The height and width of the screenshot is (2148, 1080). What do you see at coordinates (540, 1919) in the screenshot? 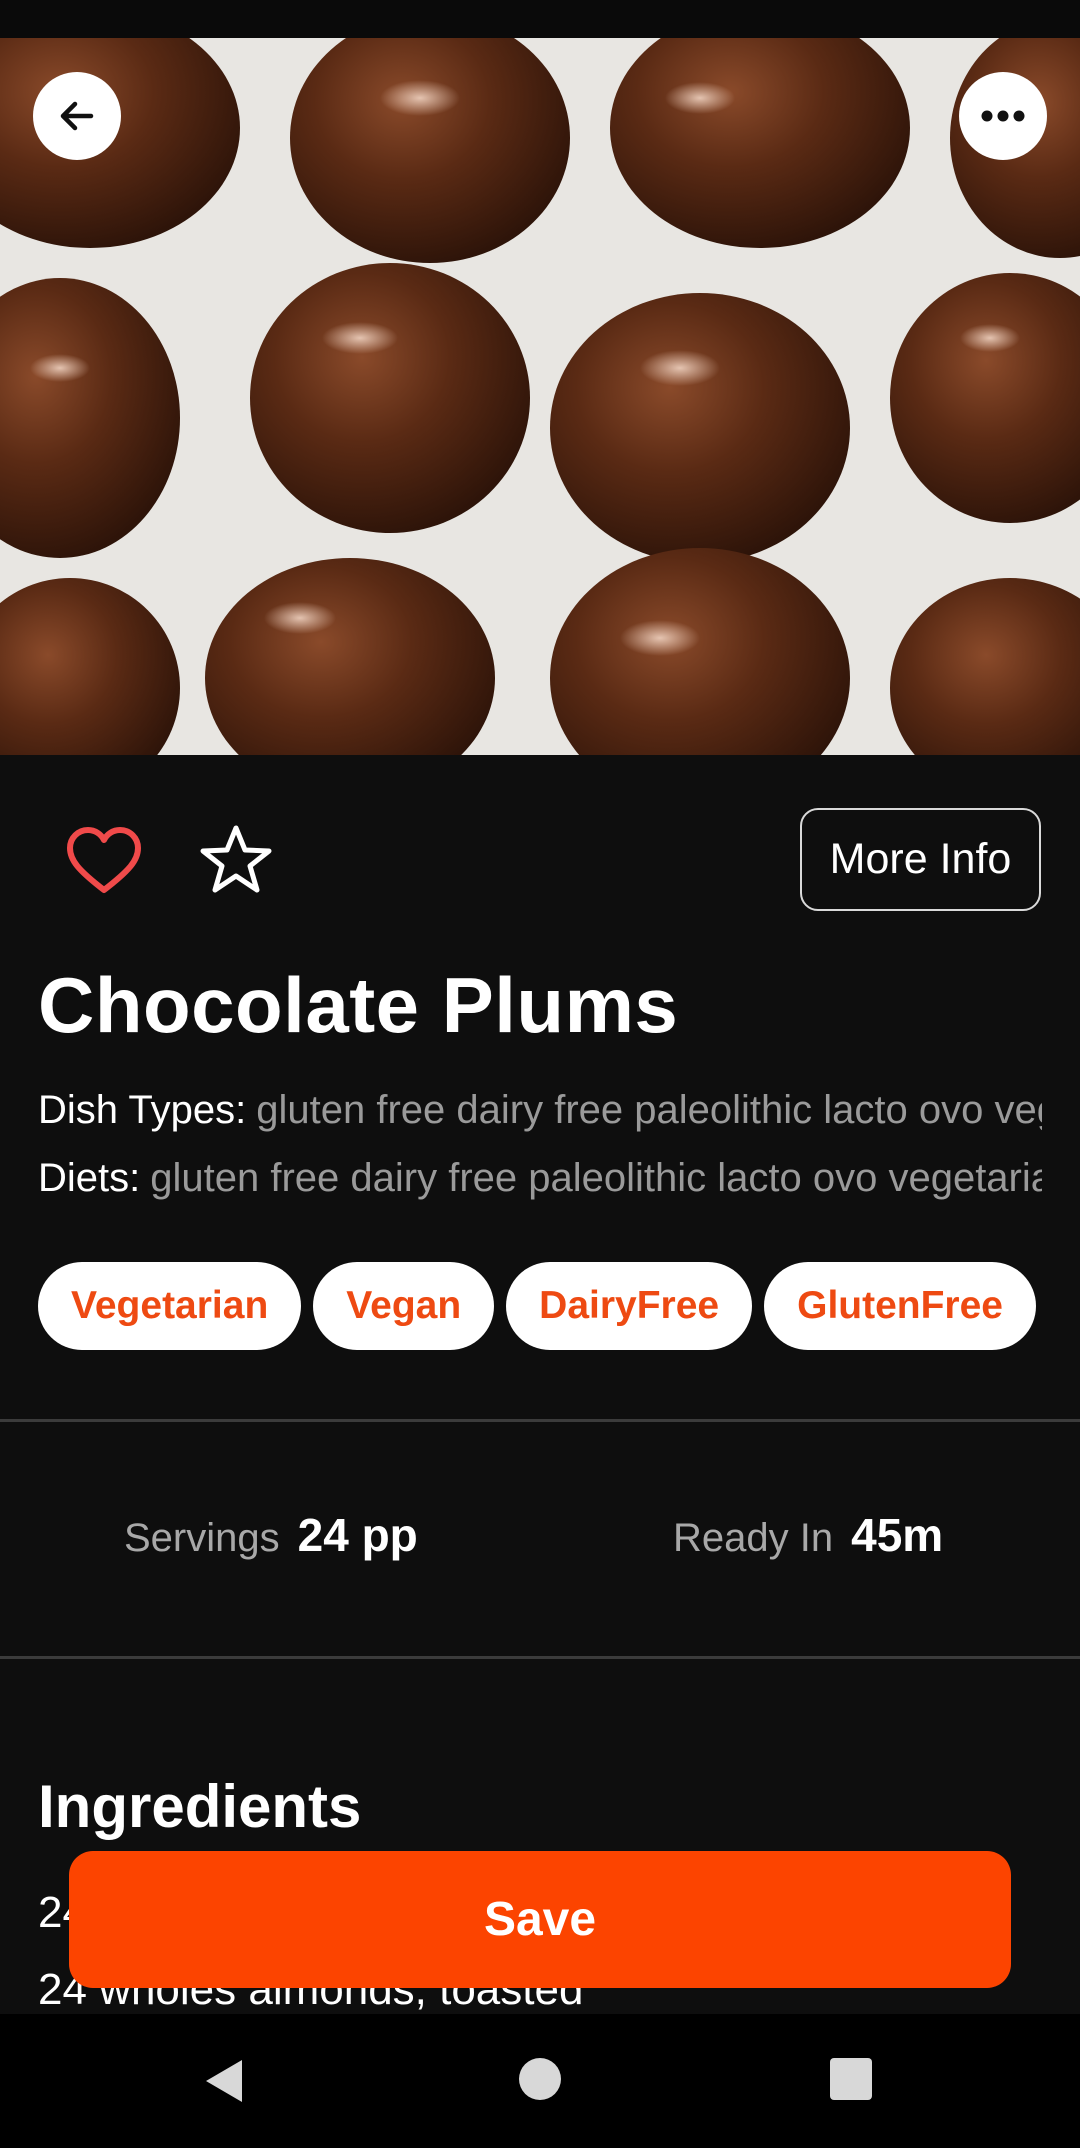
I see `save-button: Save` at bounding box center [540, 1919].